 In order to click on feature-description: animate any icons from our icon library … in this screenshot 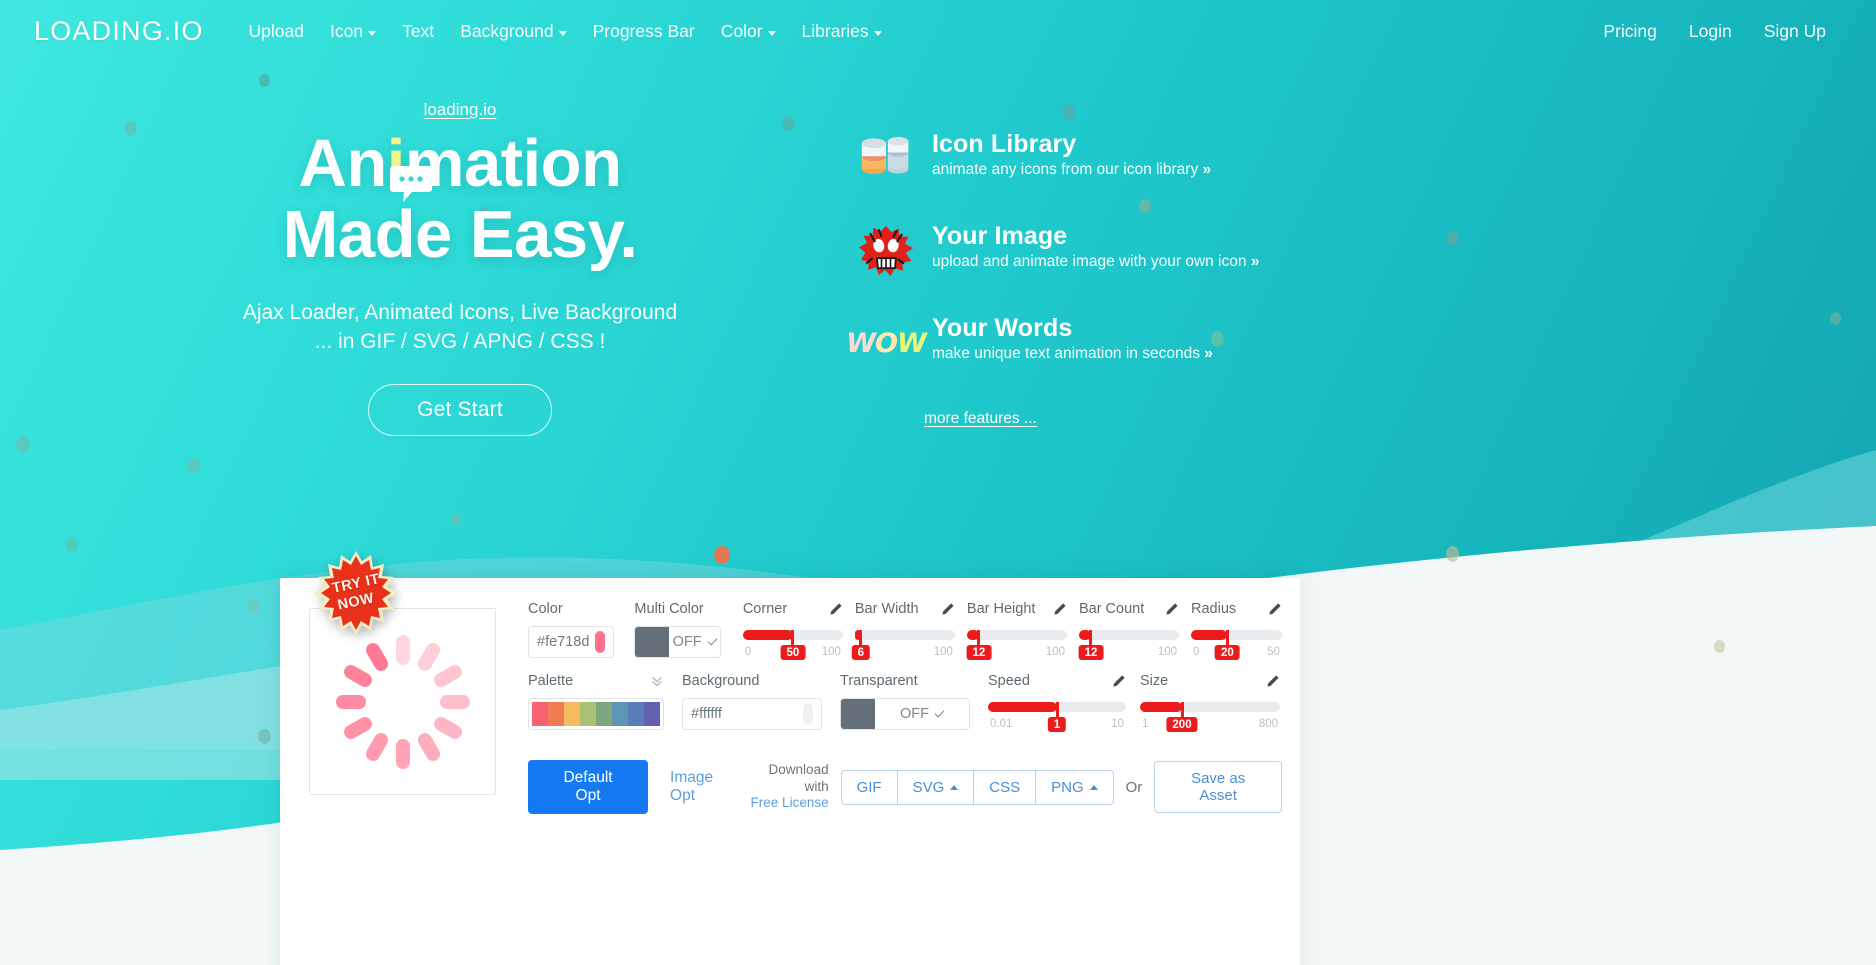, I will do `click(1071, 170)`.